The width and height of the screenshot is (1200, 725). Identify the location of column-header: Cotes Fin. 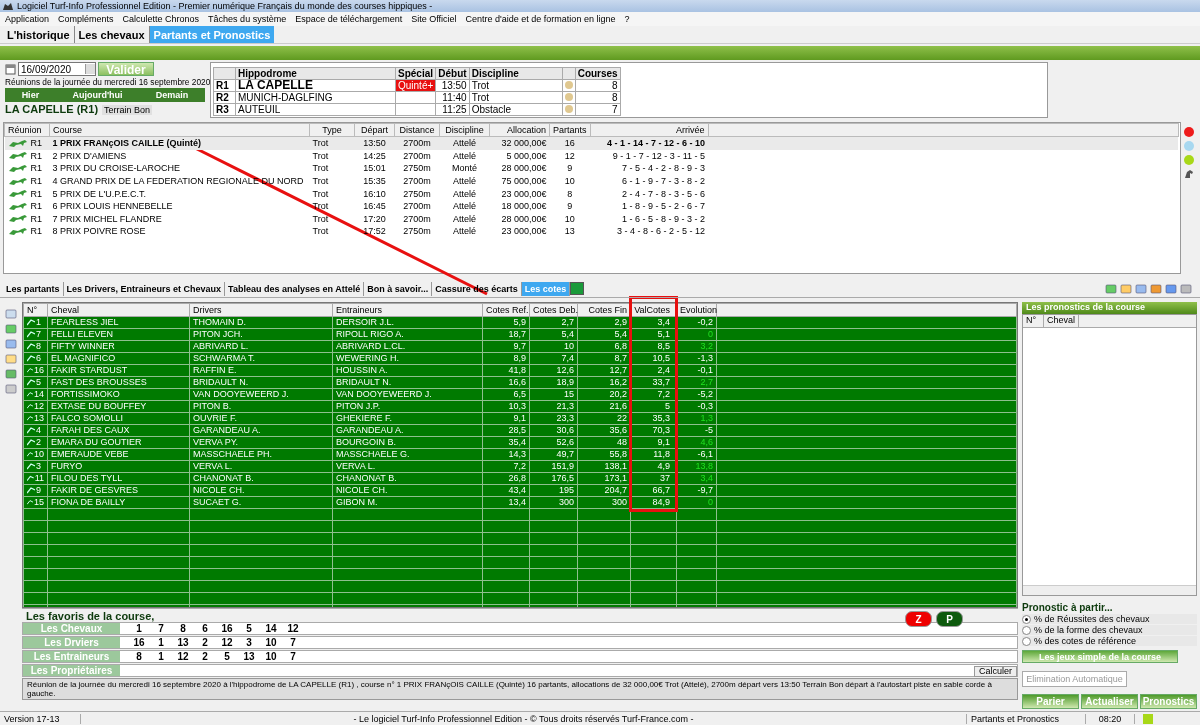
(604, 310).